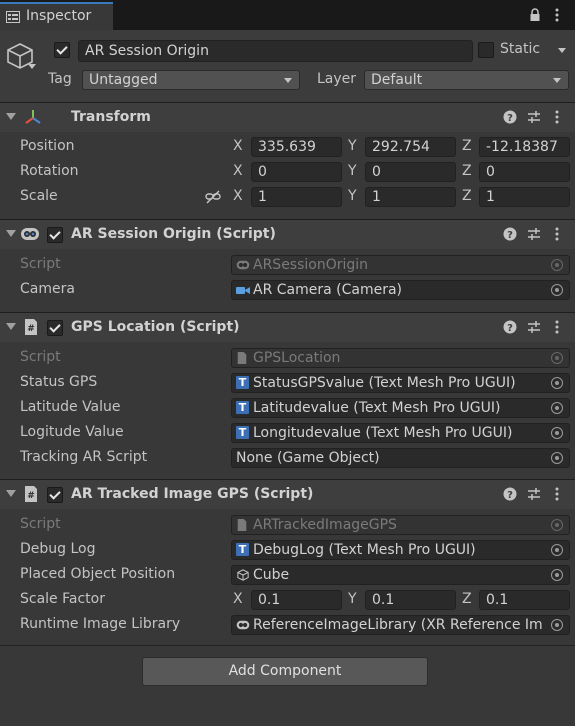 The height and width of the screenshot is (726, 575). Describe the element at coordinates (13, 17) in the screenshot. I see `info-icon` at that location.